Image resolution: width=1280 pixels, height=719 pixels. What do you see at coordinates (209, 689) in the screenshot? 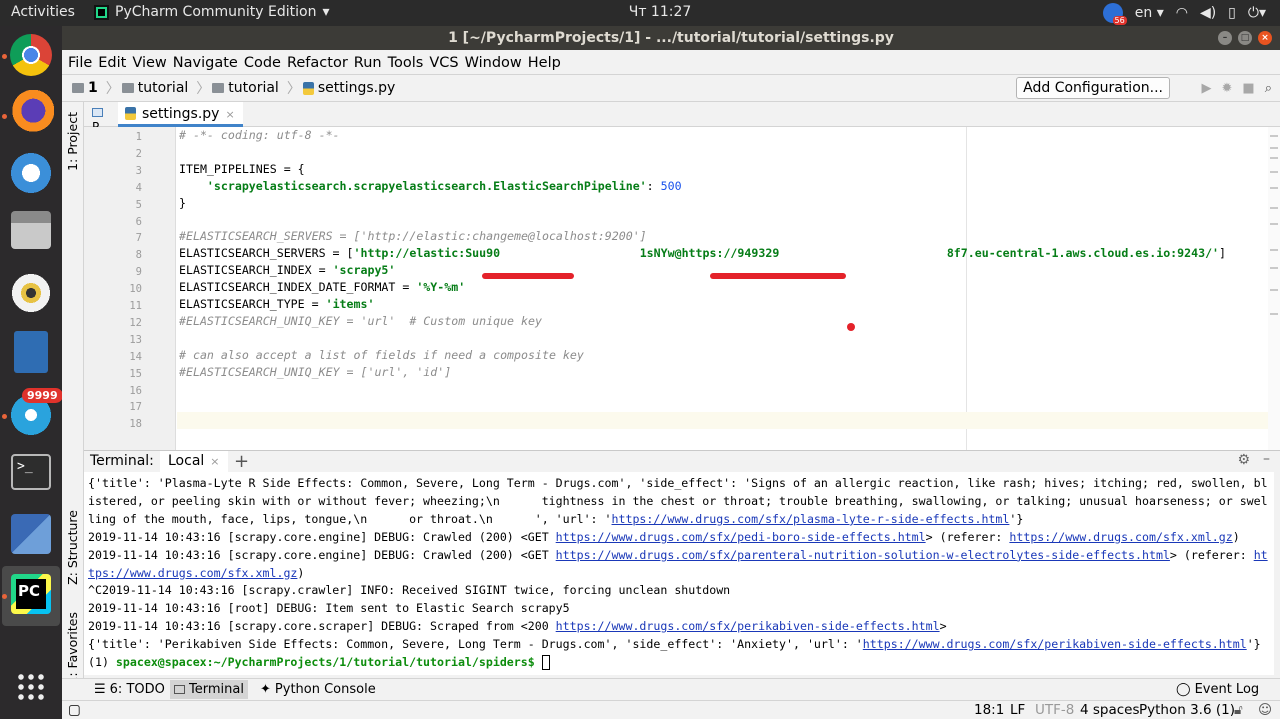
I see `terminal-tool-button: Terminal` at bounding box center [209, 689].